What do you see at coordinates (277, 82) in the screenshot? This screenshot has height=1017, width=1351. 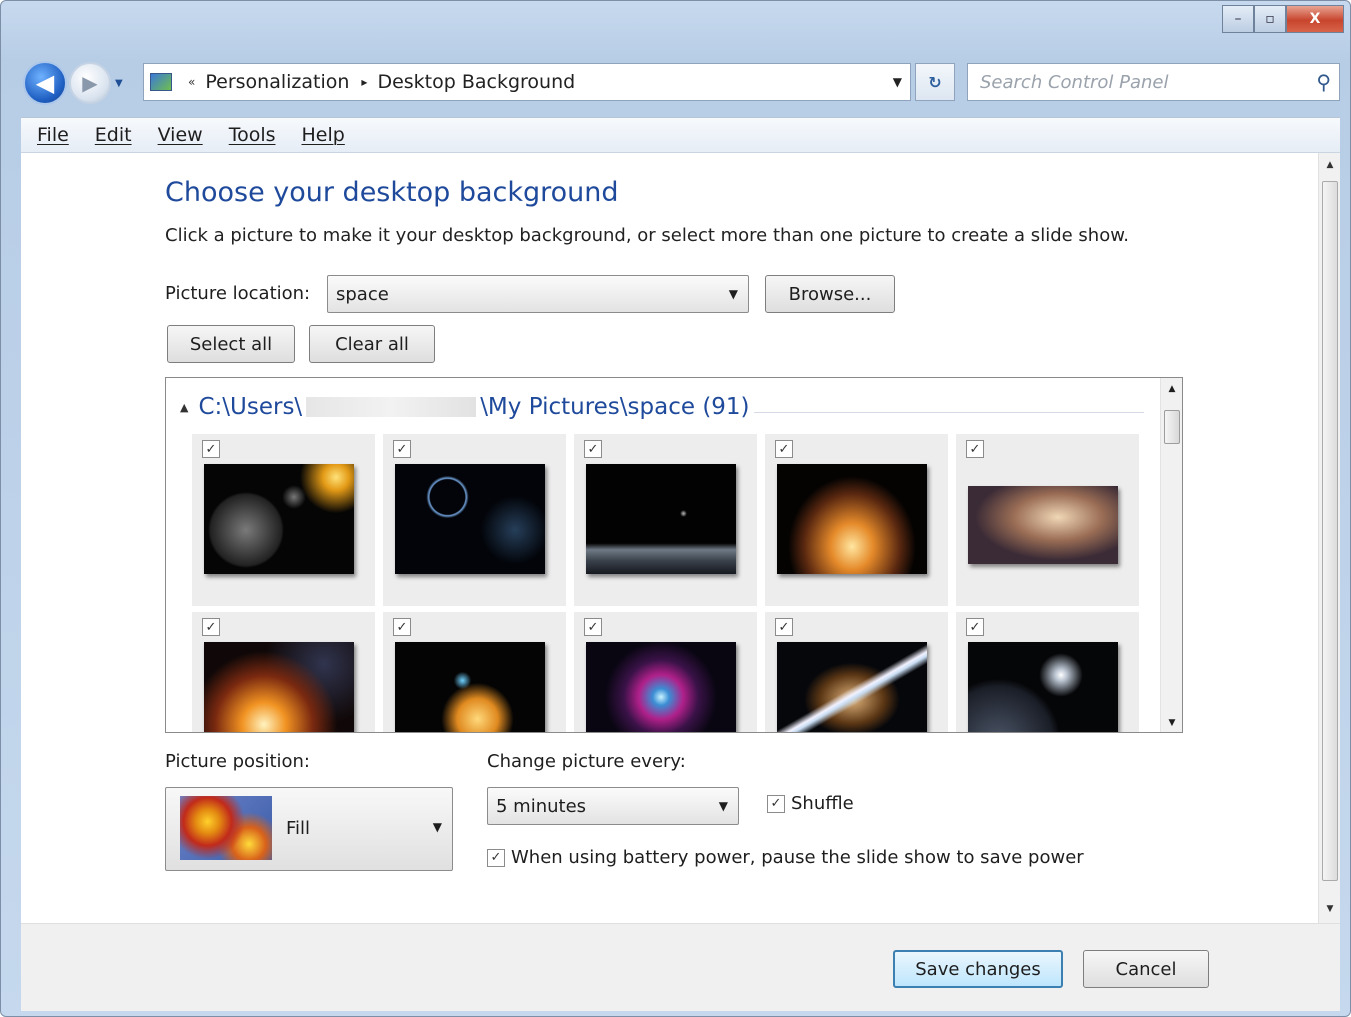 I see `breadcrumb-personalization: Personalization` at bounding box center [277, 82].